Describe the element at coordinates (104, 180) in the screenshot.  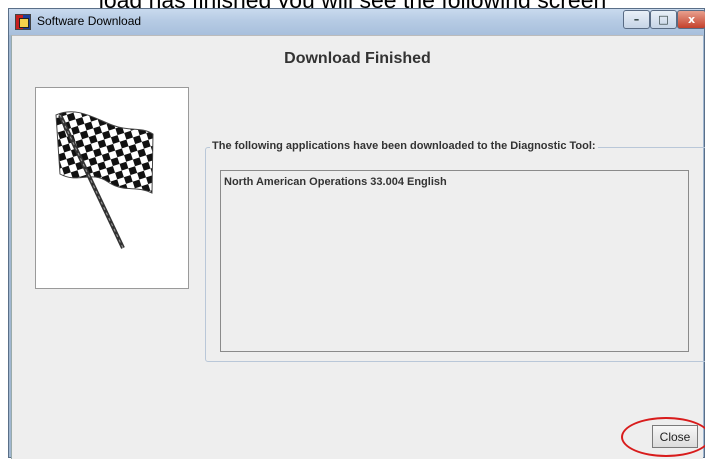
I see `checkered-flag-icon` at that location.